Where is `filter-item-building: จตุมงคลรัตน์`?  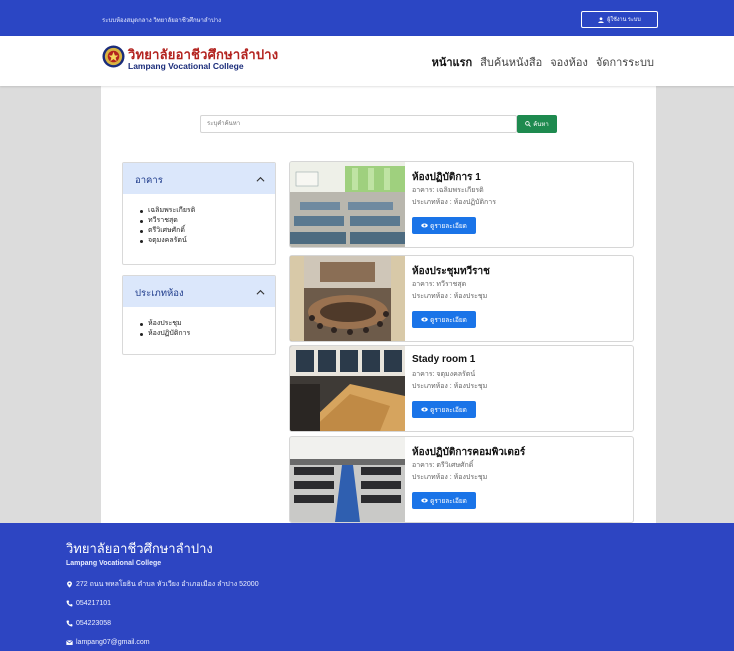
filter-item-building: จตุมงคลรัตน์ is located at coordinates (207, 241).